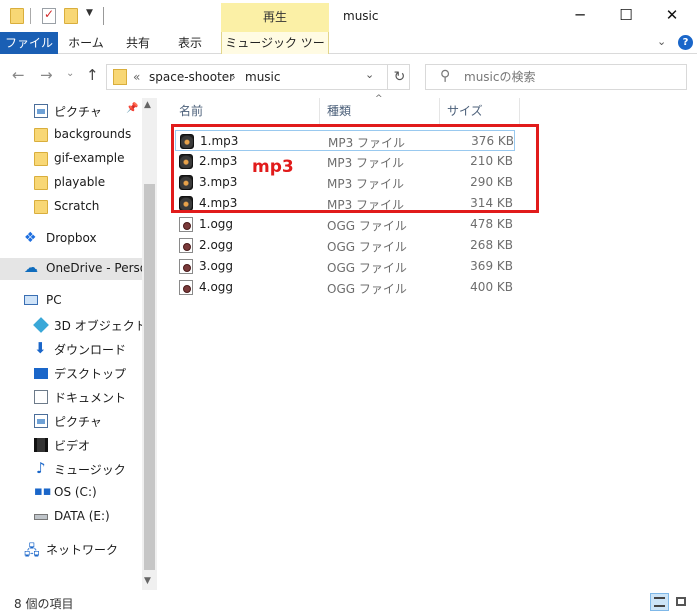 This screenshot has height=615, width=697. I want to click on tab-file: ファイル, so click(29, 43).